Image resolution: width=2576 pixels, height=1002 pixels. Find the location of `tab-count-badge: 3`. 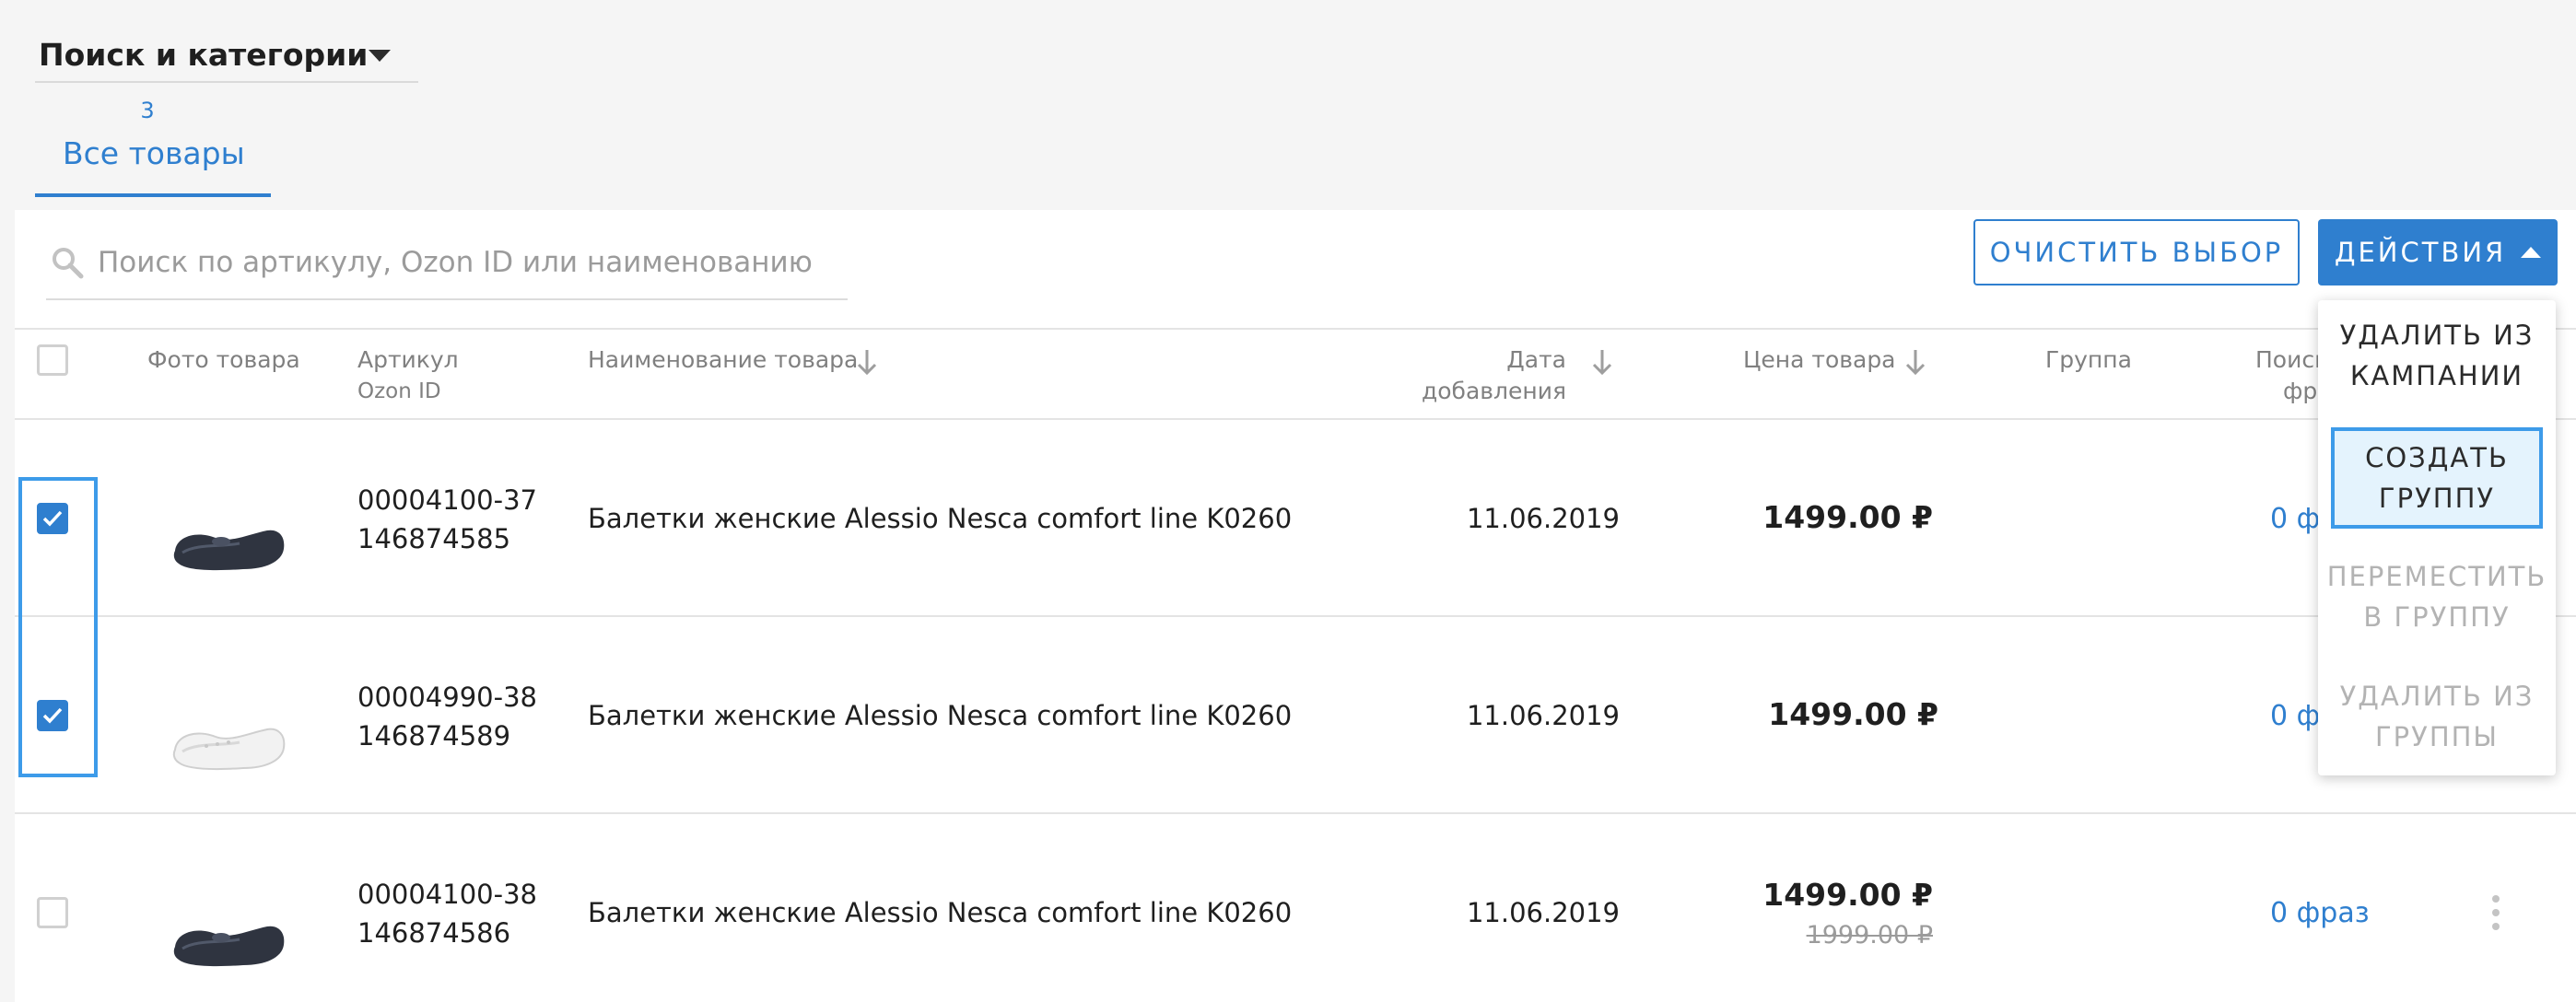

tab-count-badge: 3 is located at coordinates (147, 110).